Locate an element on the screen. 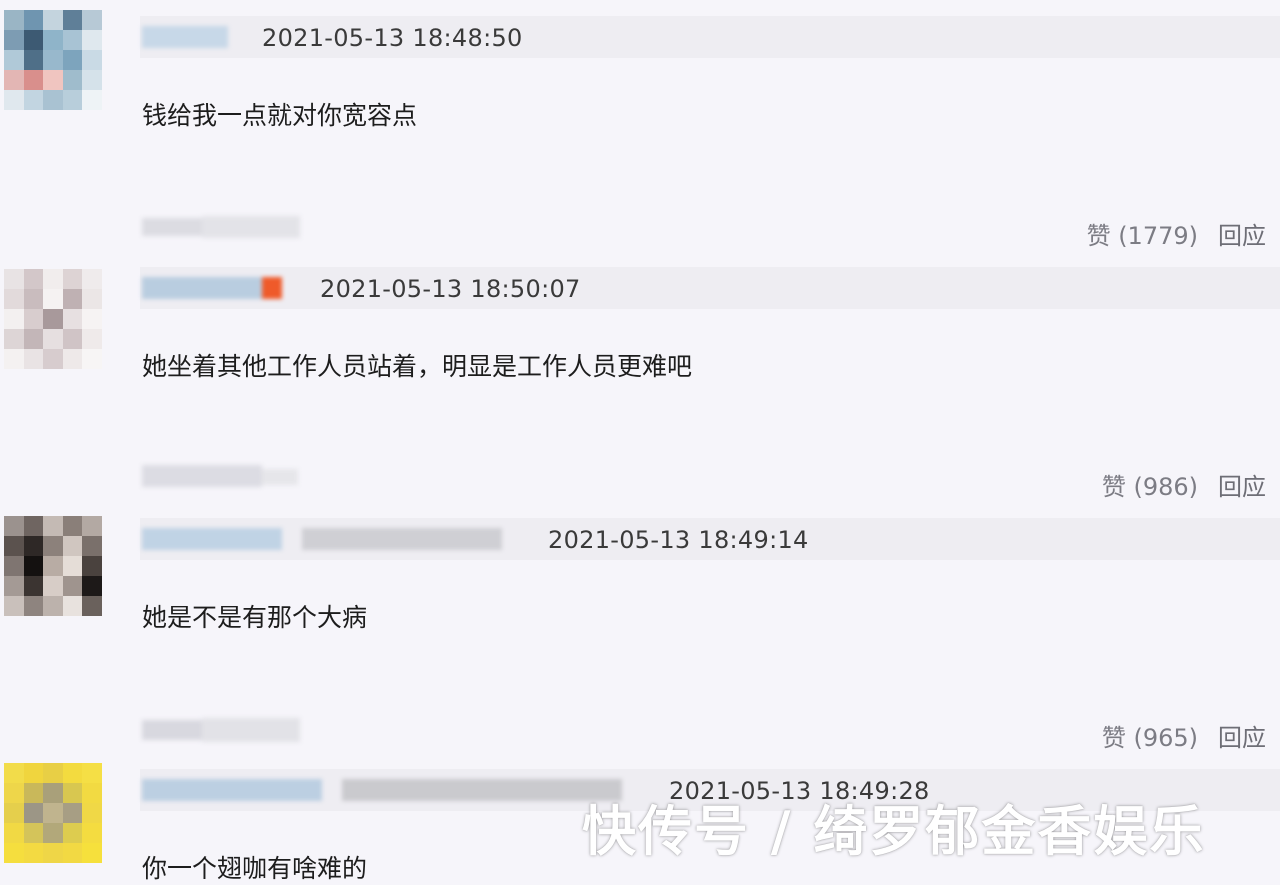 The width and height of the screenshot is (1280, 885). comment-header: 2021-05-13 18:48:50 is located at coordinates (710, 37).